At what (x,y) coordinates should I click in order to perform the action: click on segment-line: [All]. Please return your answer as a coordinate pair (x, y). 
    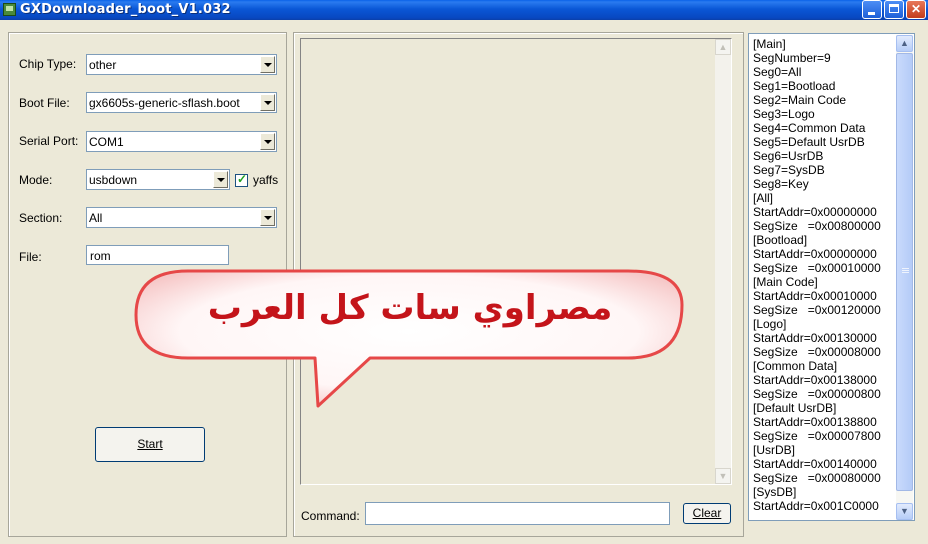
    Looking at the image, I should click on (763, 198).